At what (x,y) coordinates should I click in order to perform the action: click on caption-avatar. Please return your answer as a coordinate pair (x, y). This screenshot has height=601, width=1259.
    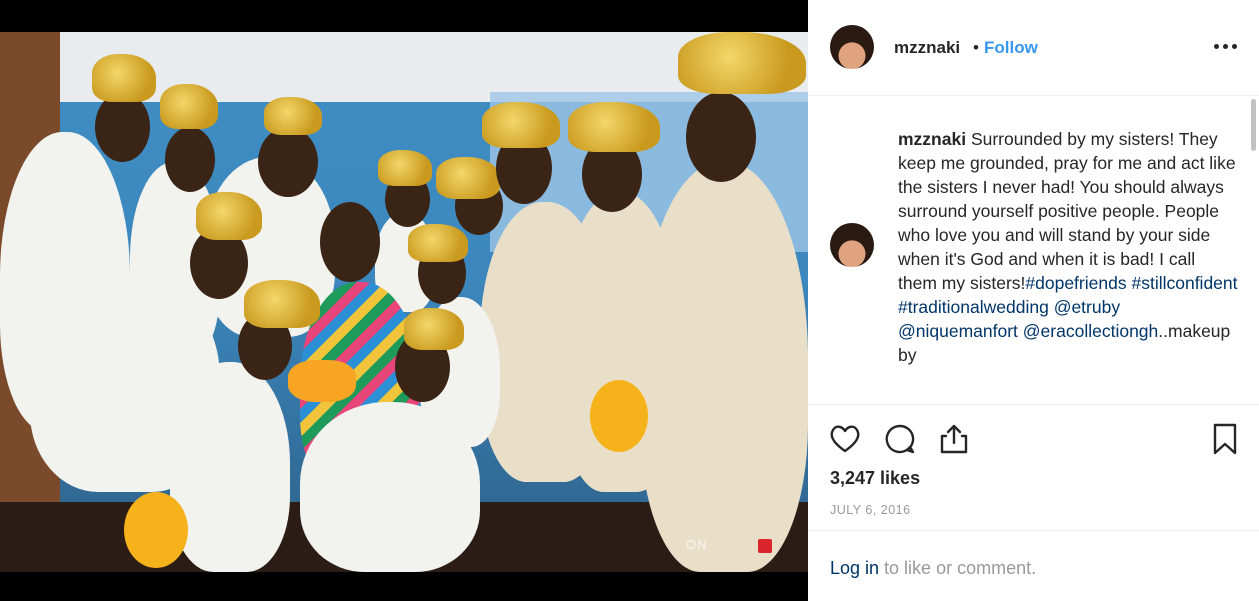
    Looking at the image, I should click on (852, 245).